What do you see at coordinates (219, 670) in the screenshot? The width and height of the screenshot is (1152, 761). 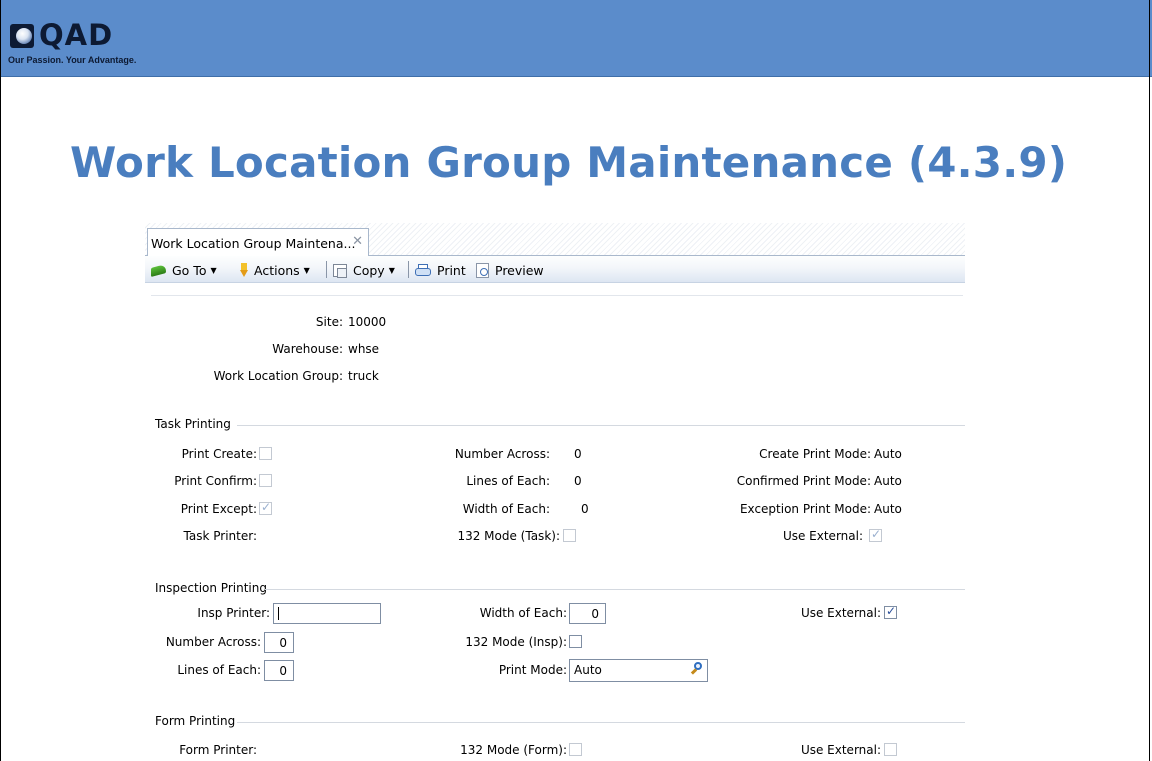 I see `insp-lines-of-each-label: Lines of Each:` at bounding box center [219, 670].